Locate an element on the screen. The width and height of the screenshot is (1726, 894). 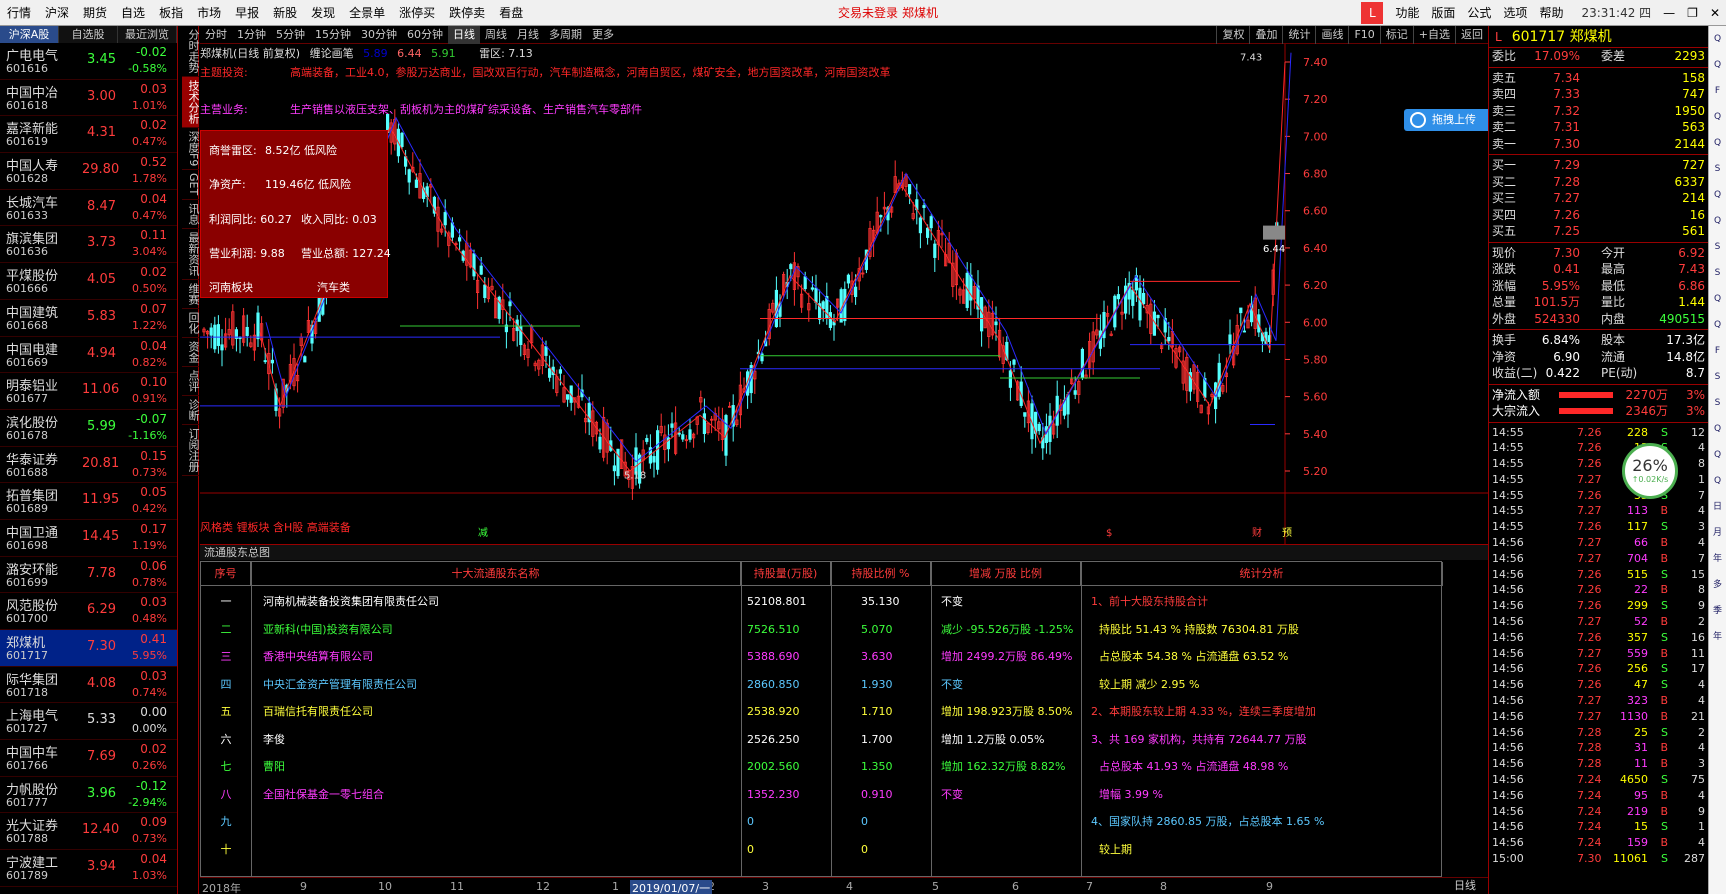
stock-row: 中国电建 601669 4.94 0.04 0.82% is located at coordinates (88, 355).